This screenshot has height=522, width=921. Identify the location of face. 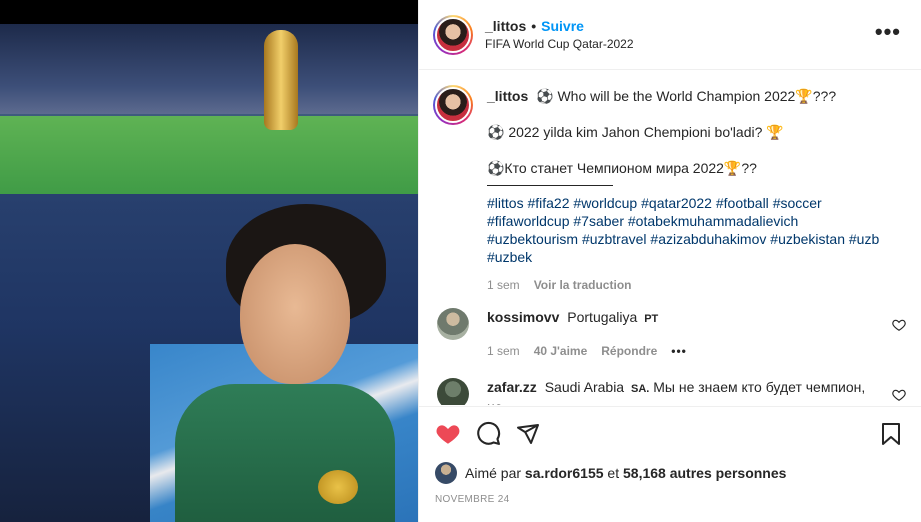
(295, 314).